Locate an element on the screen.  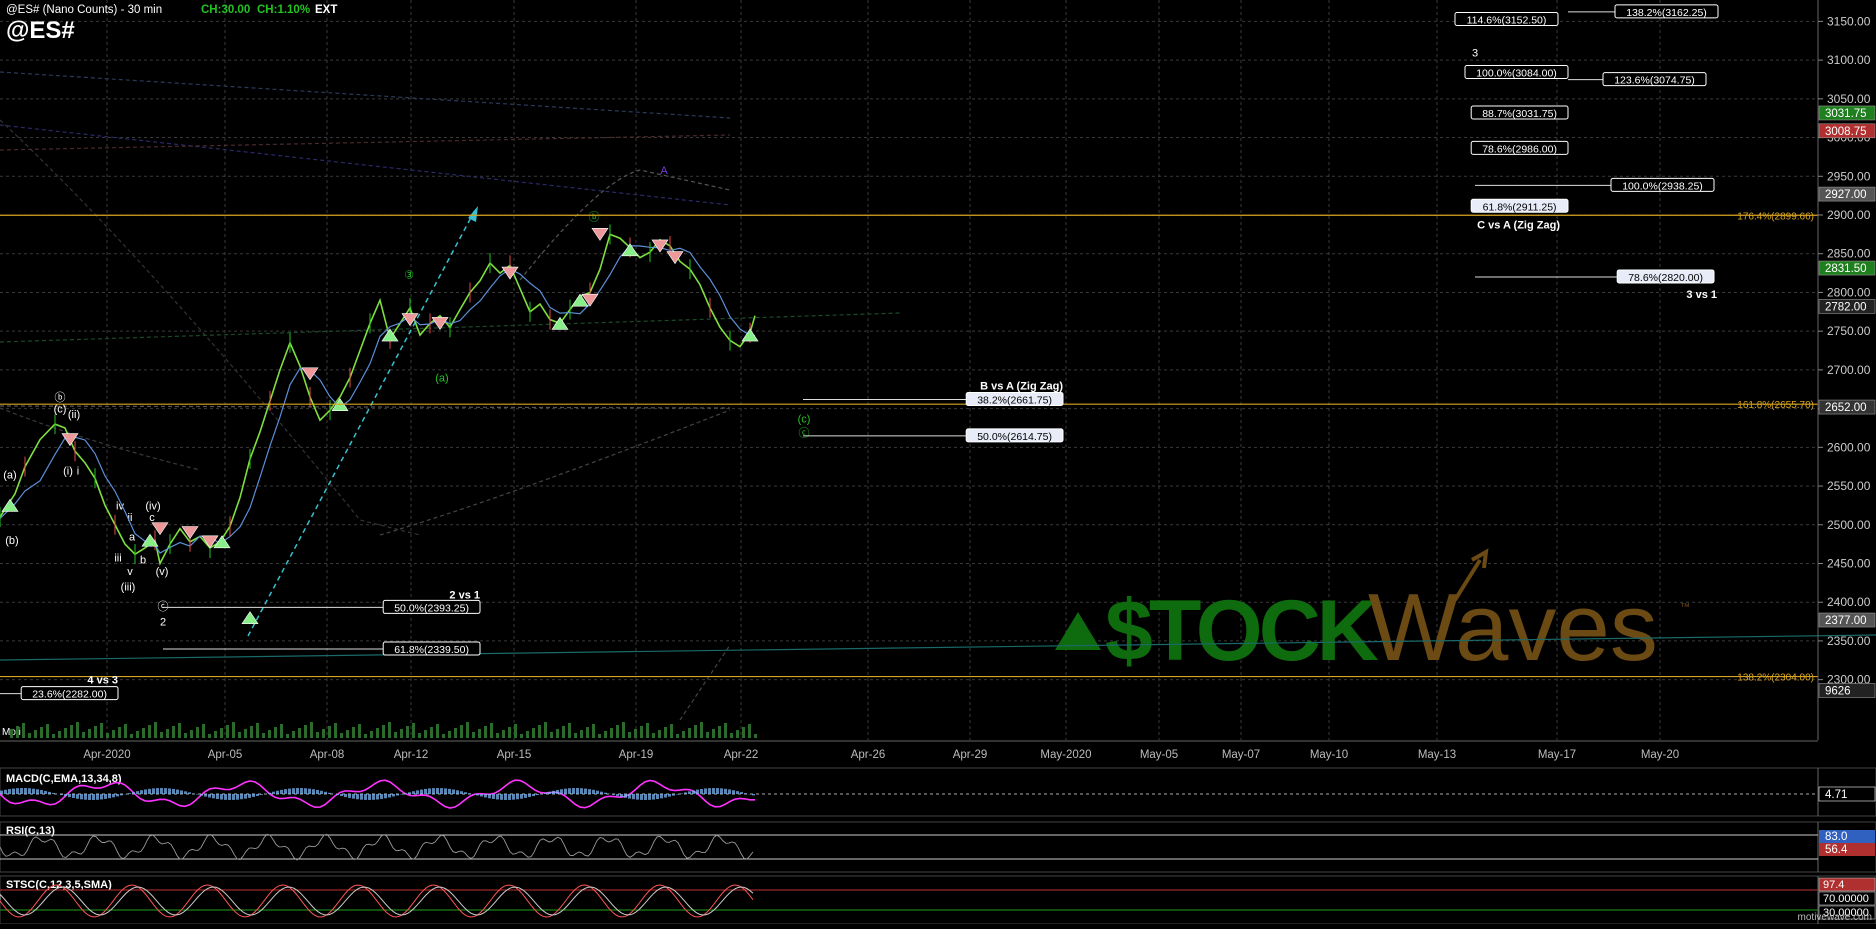
watermark-triangle-icon is located at coordinates (1078, 631).